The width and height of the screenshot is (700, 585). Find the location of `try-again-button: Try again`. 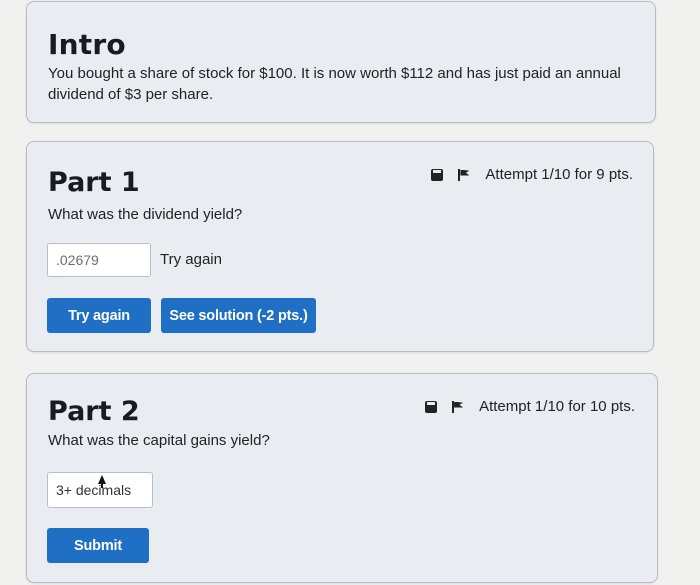

try-again-button: Try again is located at coordinates (99, 315).